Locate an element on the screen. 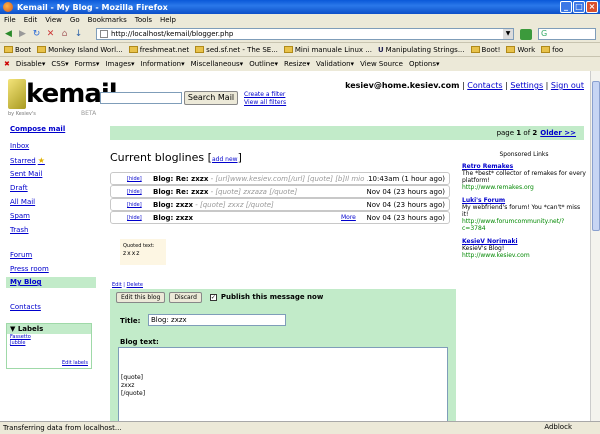  url-bar: http://localhost/kemail/blogger.php ▼ is located at coordinates (305, 34).